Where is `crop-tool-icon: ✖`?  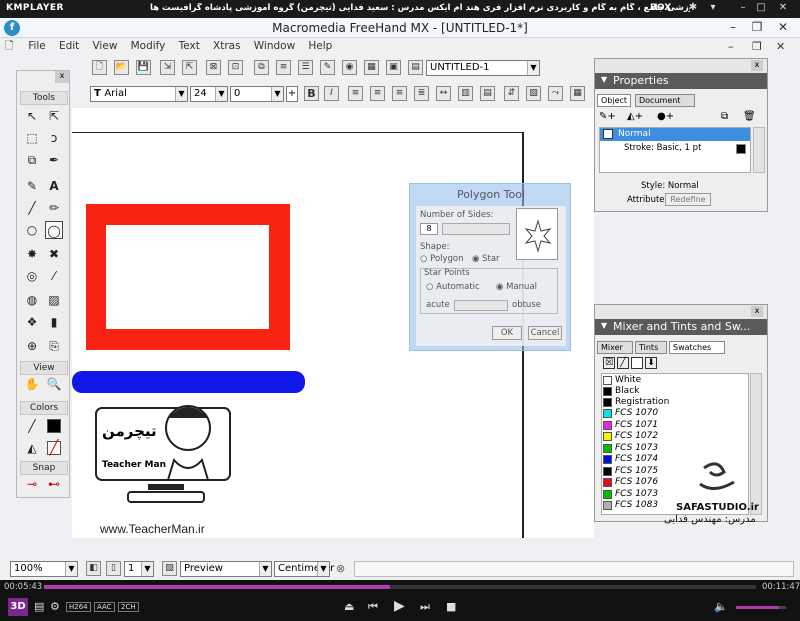
crop-tool-icon: ✖ is located at coordinates (54, 254).